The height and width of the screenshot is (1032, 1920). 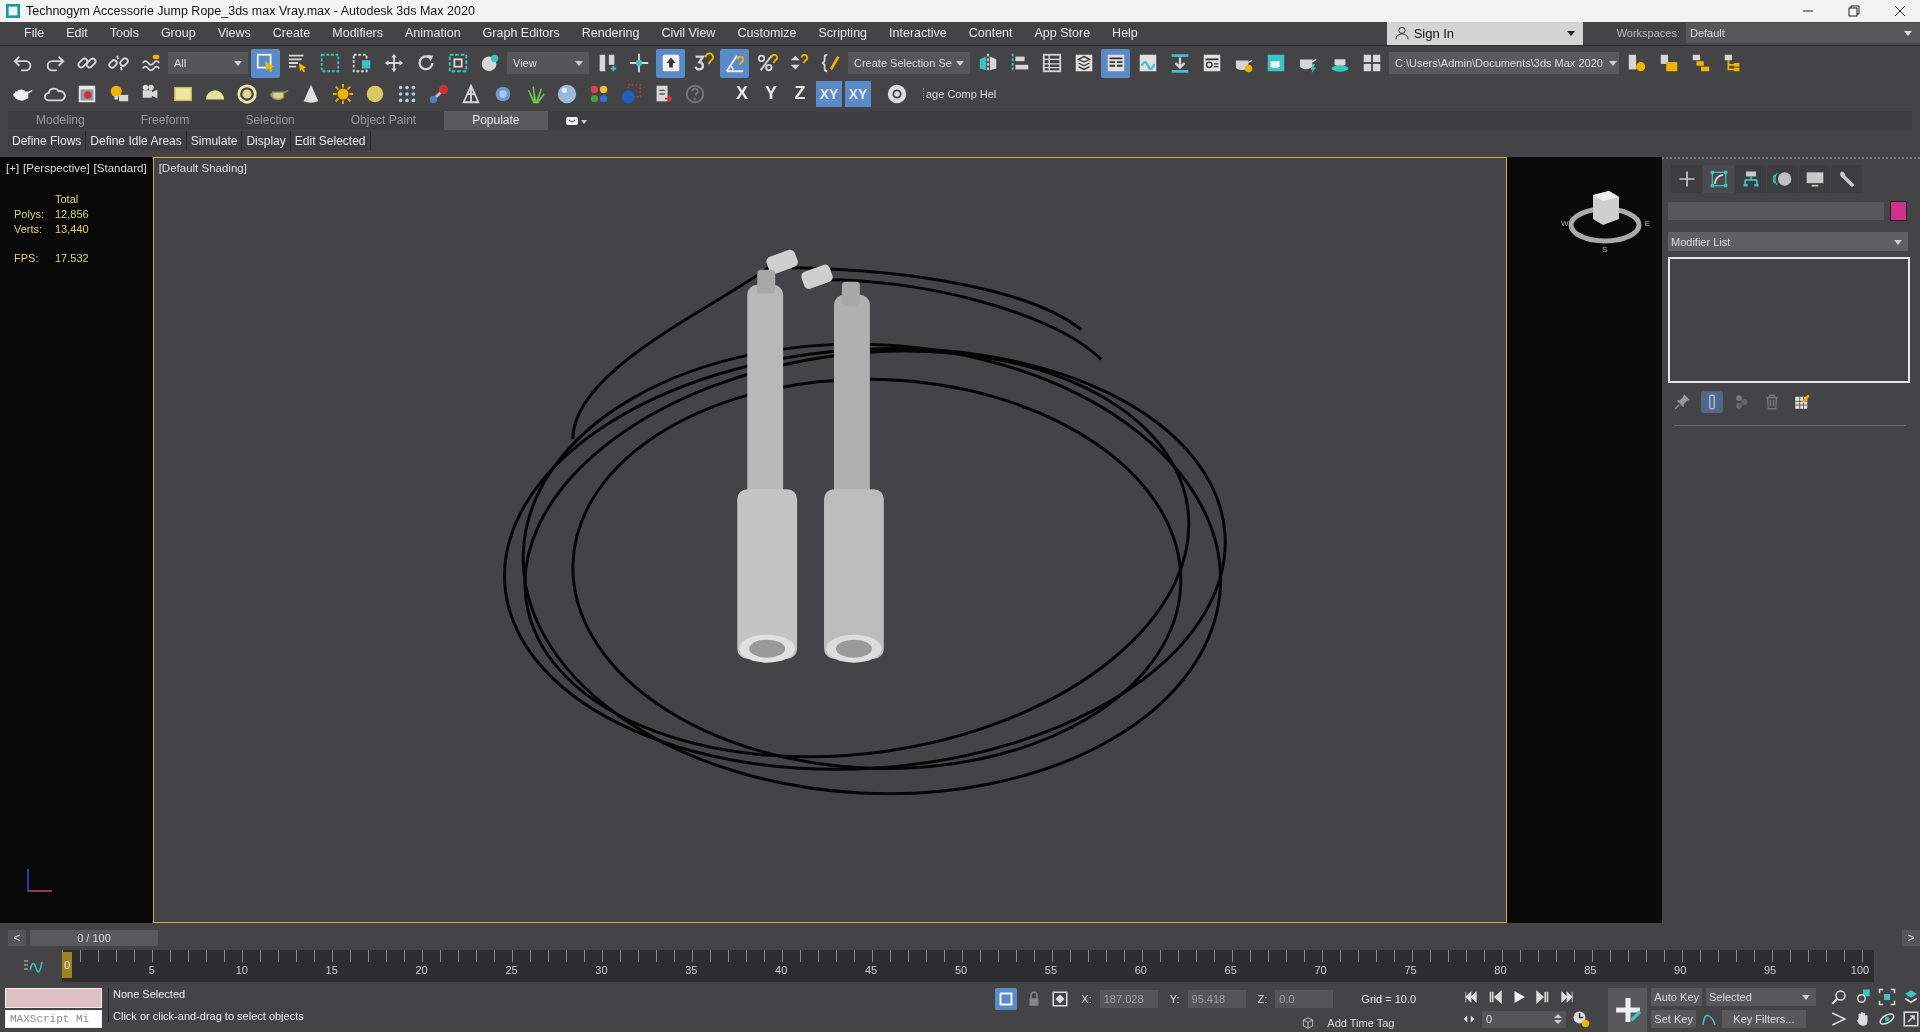 What do you see at coordinates (13, 168) in the screenshot?
I see `viewport-label: [+]` at bounding box center [13, 168].